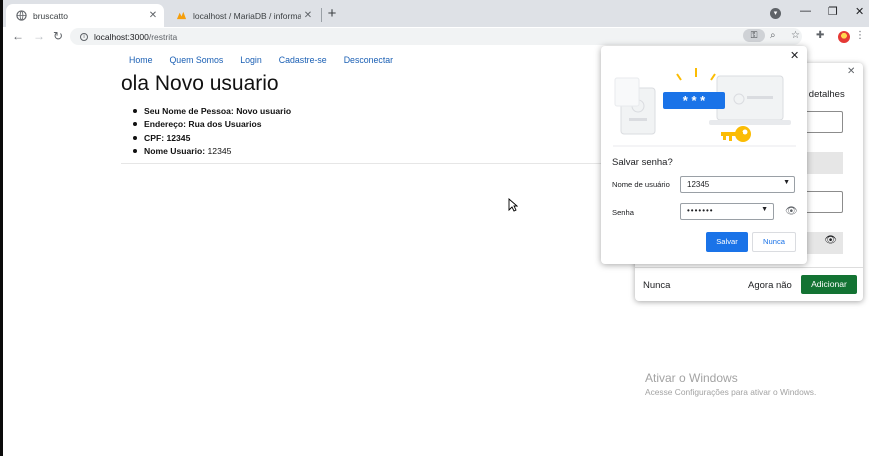 This screenshot has width=869, height=456. Describe the element at coordinates (794, 55) in the screenshot. I see `bubble-close-icon: ✕` at that location.